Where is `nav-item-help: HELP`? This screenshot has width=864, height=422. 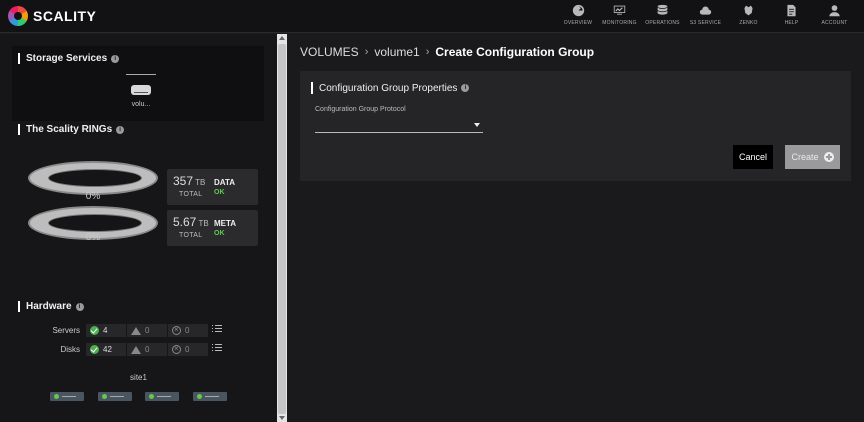 nav-item-help: HELP is located at coordinates (791, 17).